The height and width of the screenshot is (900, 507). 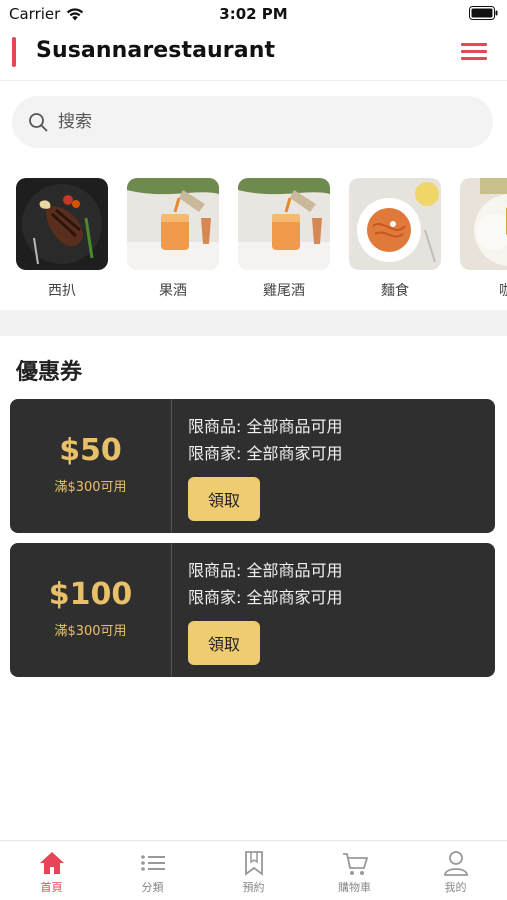 What do you see at coordinates (49, 372) in the screenshot?
I see `coupons-section-title: 優惠券` at bounding box center [49, 372].